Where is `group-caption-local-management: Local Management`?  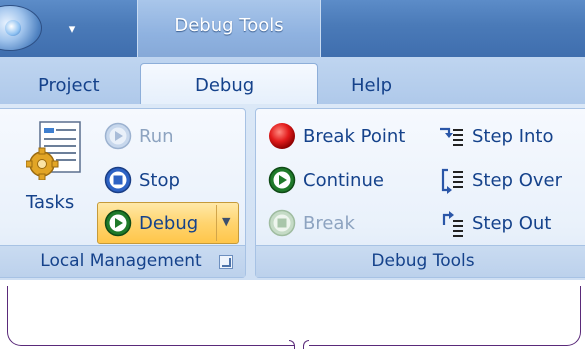 group-caption-local-management: Local Management is located at coordinates (122, 261).